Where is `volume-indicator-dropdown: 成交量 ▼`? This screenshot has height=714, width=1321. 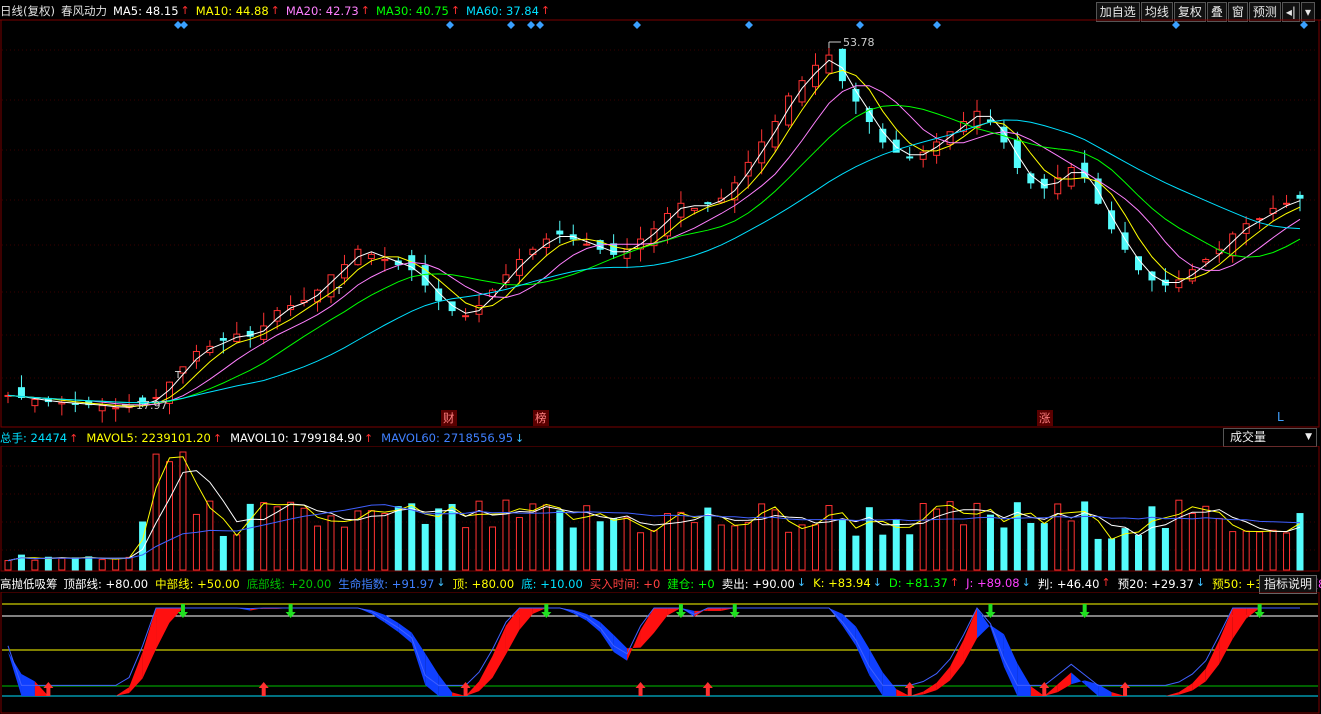 volume-indicator-dropdown: 成交量 ▼ is located at coordinates (1270, 437).